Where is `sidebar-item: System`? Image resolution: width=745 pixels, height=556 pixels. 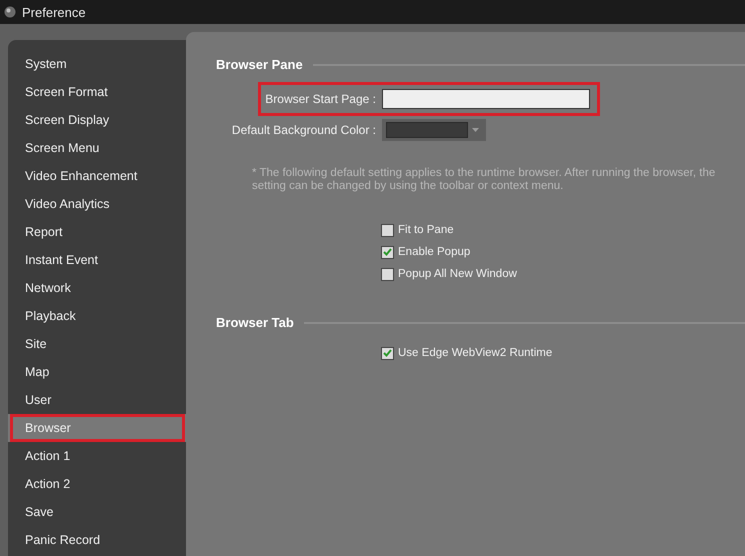
sidebar-item: System is located at coordinates (97, 64).